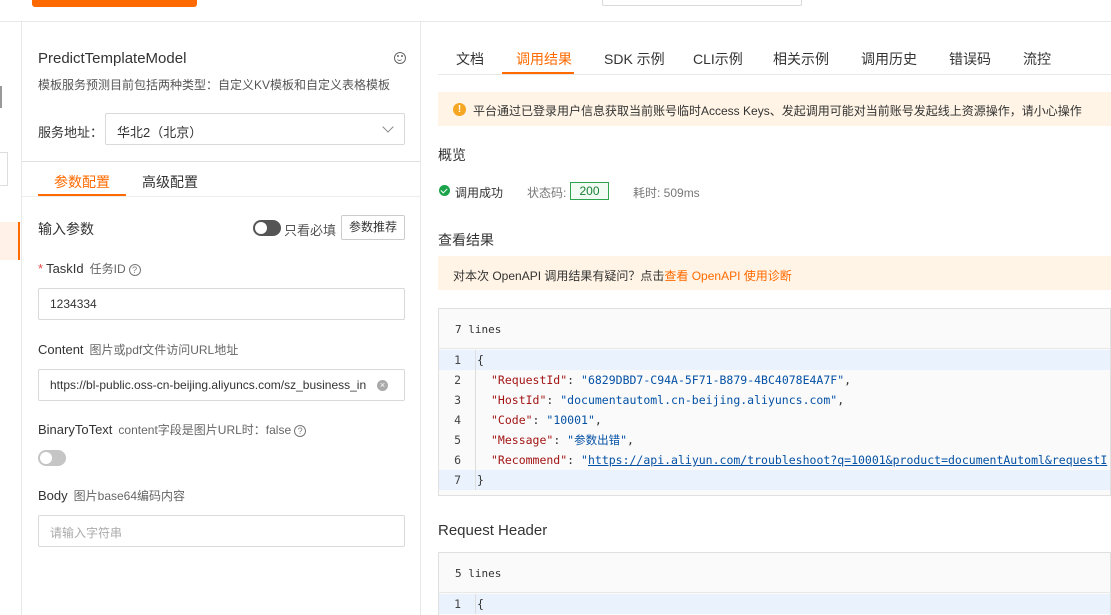 Image resolution: width=1111 pixels, height=615 pixels. What do you see at coordinates (512, 420) in the screenshot?
I see `json-key: "Code"` at bounding box center [512, 420].